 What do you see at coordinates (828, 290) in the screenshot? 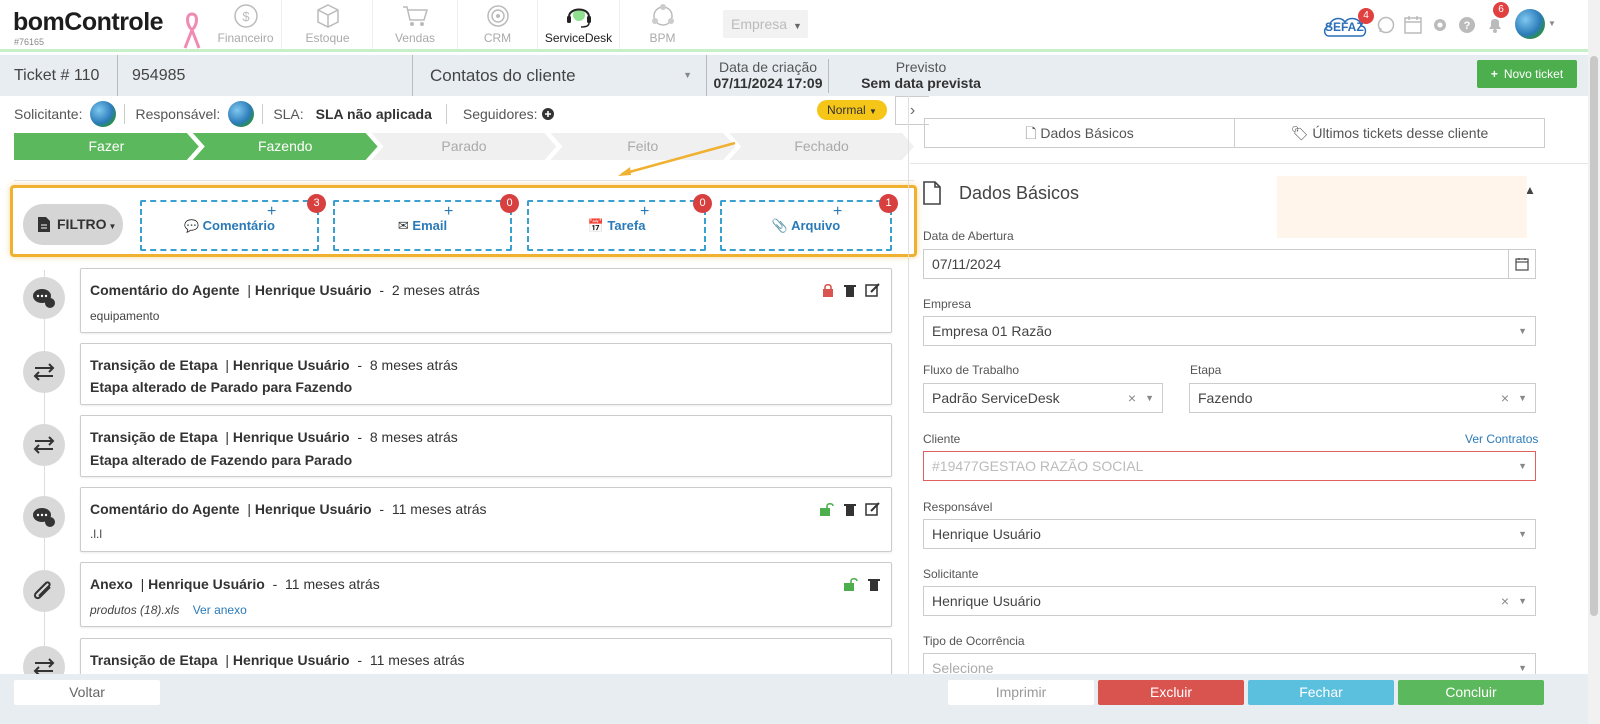
I see `lock-closed-icon` at bounding box center [828, 290].